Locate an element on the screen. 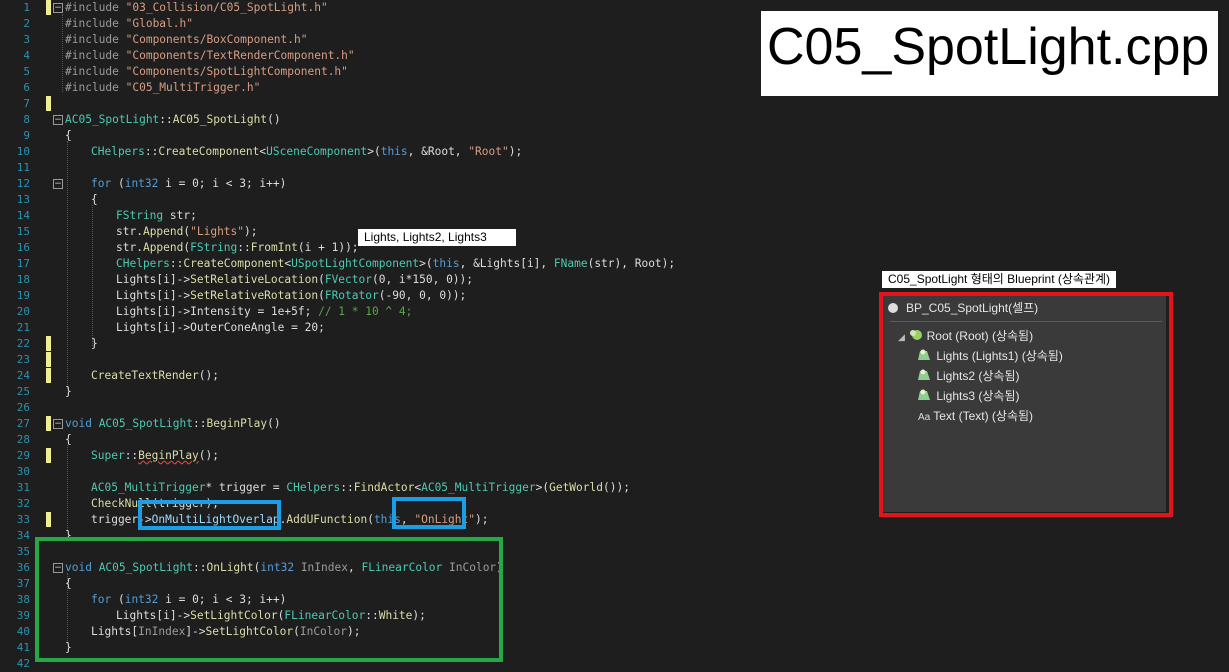  code-token: this is located at coordinates (394, 151).